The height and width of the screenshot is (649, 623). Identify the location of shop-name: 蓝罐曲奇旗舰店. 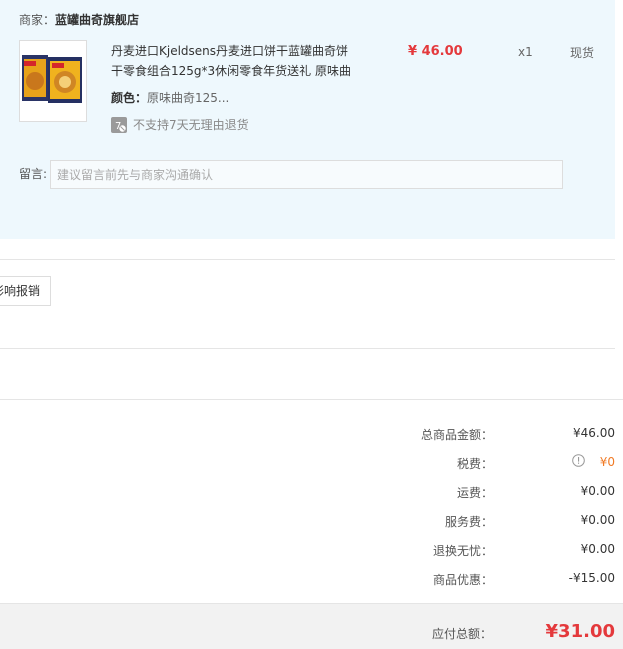
(97, 20).